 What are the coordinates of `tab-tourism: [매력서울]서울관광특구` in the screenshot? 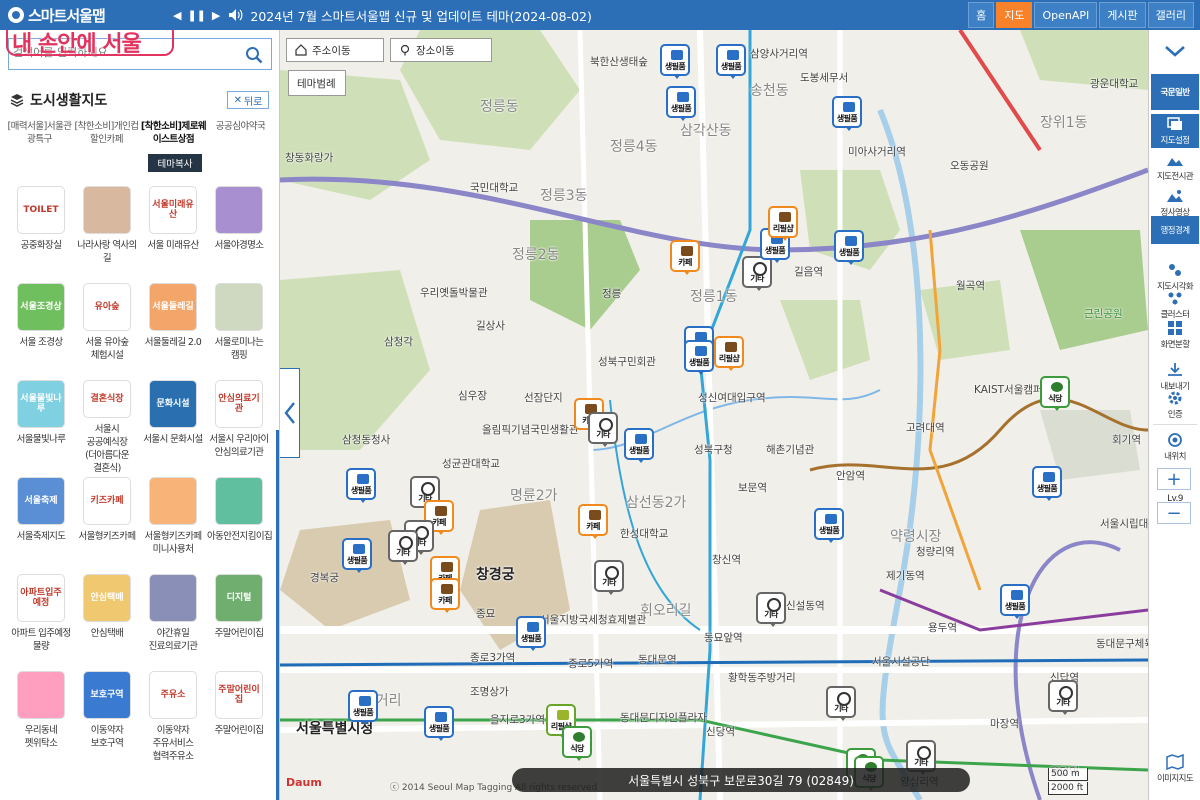 It's located at (39, 133).